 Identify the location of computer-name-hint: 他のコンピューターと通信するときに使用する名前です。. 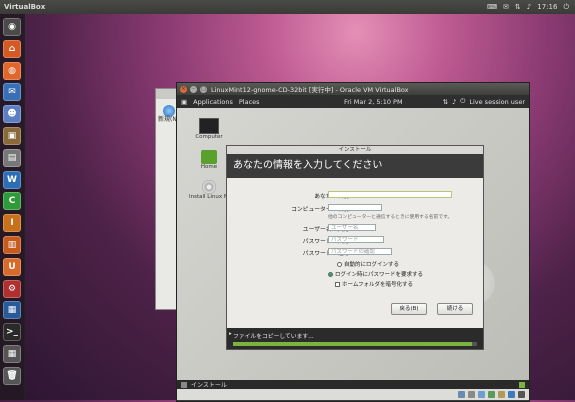
(390, 217).